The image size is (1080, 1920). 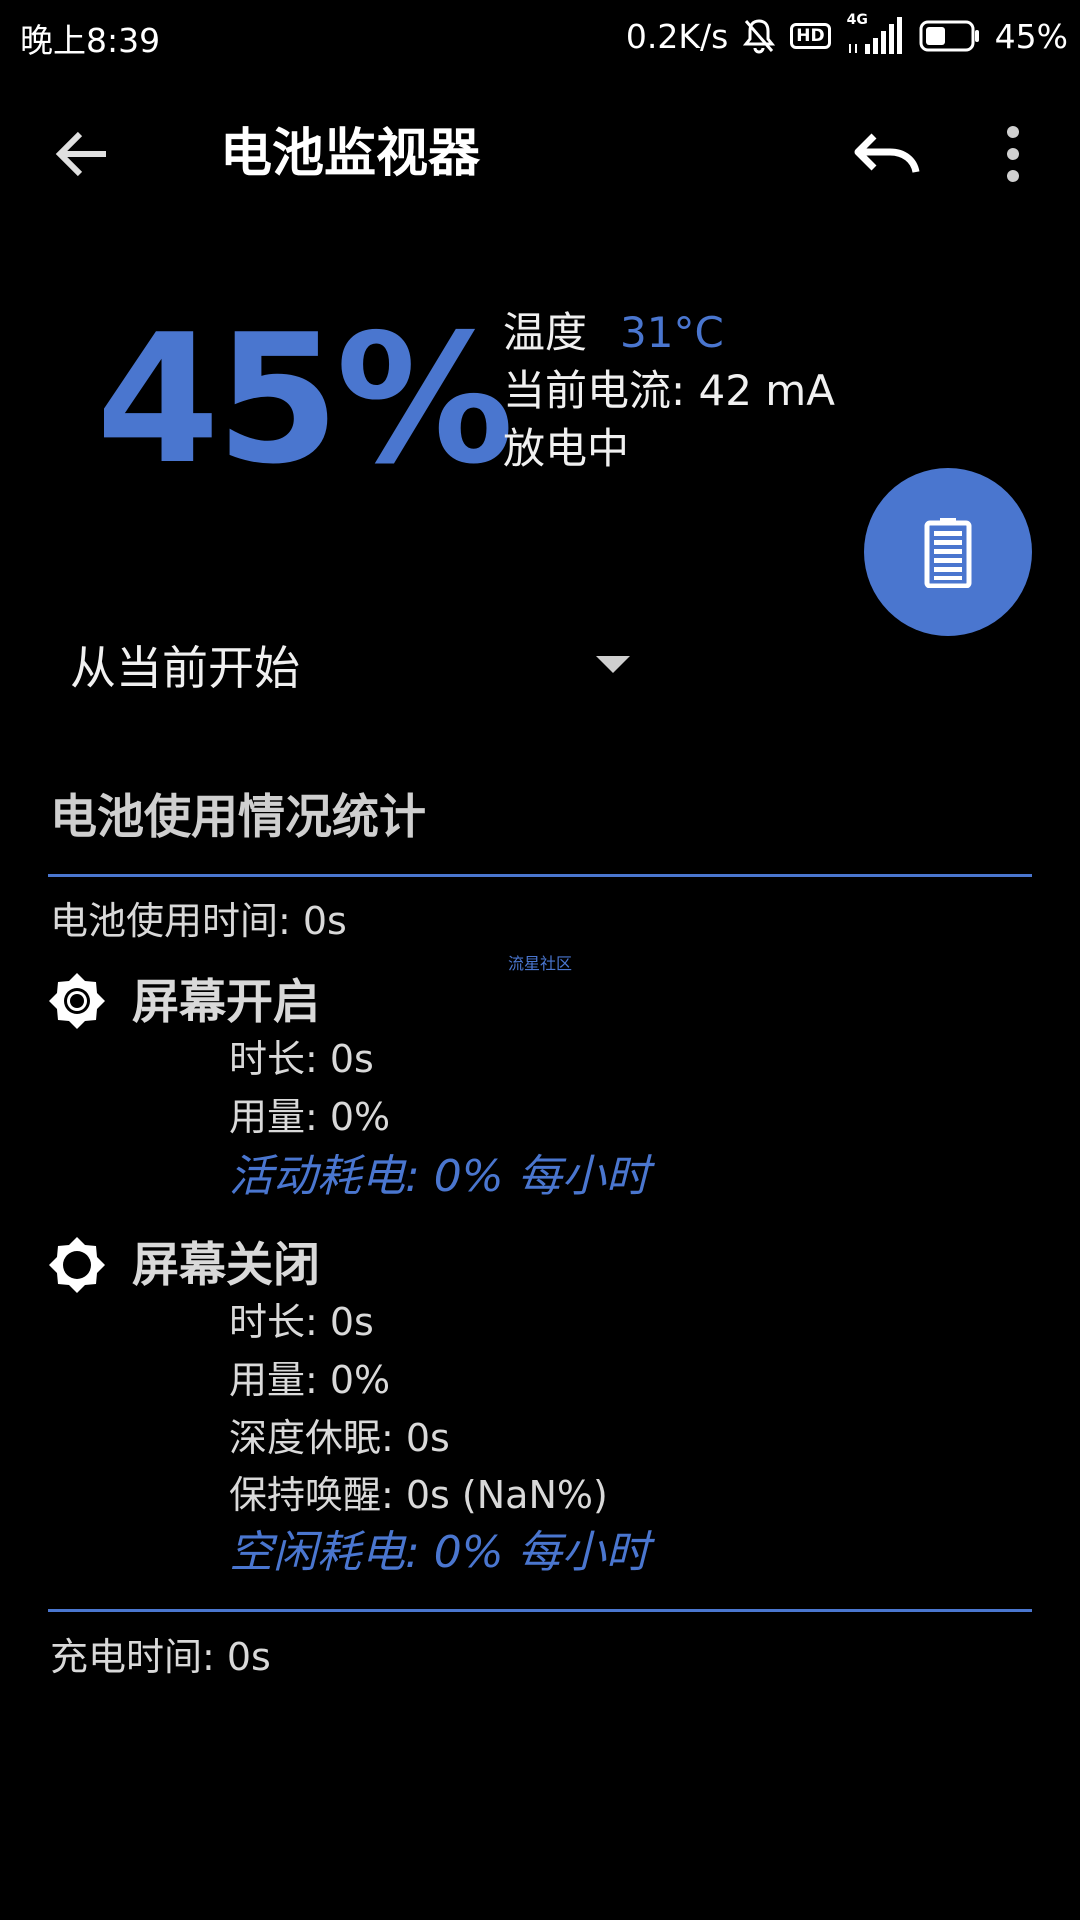 What do you see at coordinates (226, 1265) in the screenshot?
I see `screen-off-title: 屏幕关闭` at bounding box center [226, 1265].